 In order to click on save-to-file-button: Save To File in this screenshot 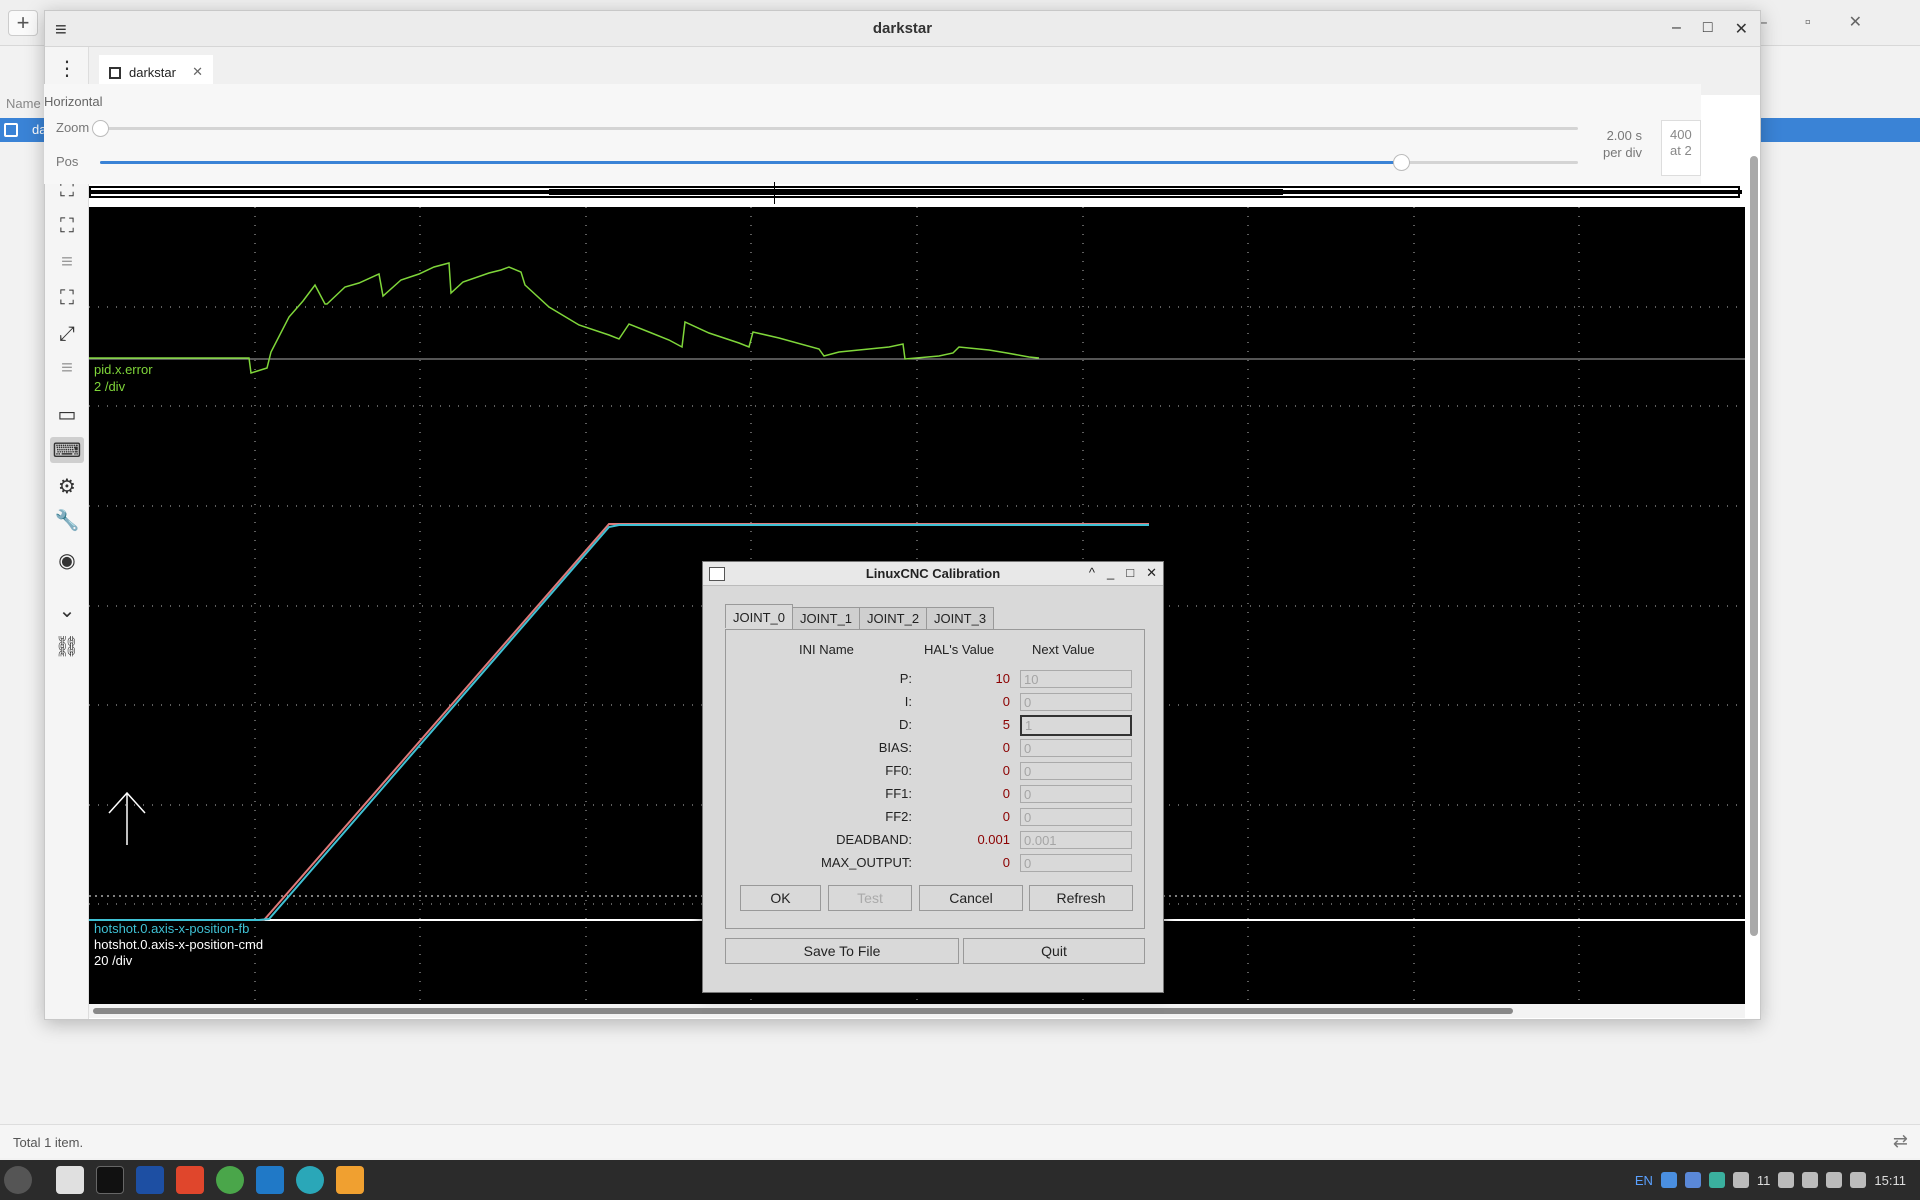, I will do `click(842, 951)`.